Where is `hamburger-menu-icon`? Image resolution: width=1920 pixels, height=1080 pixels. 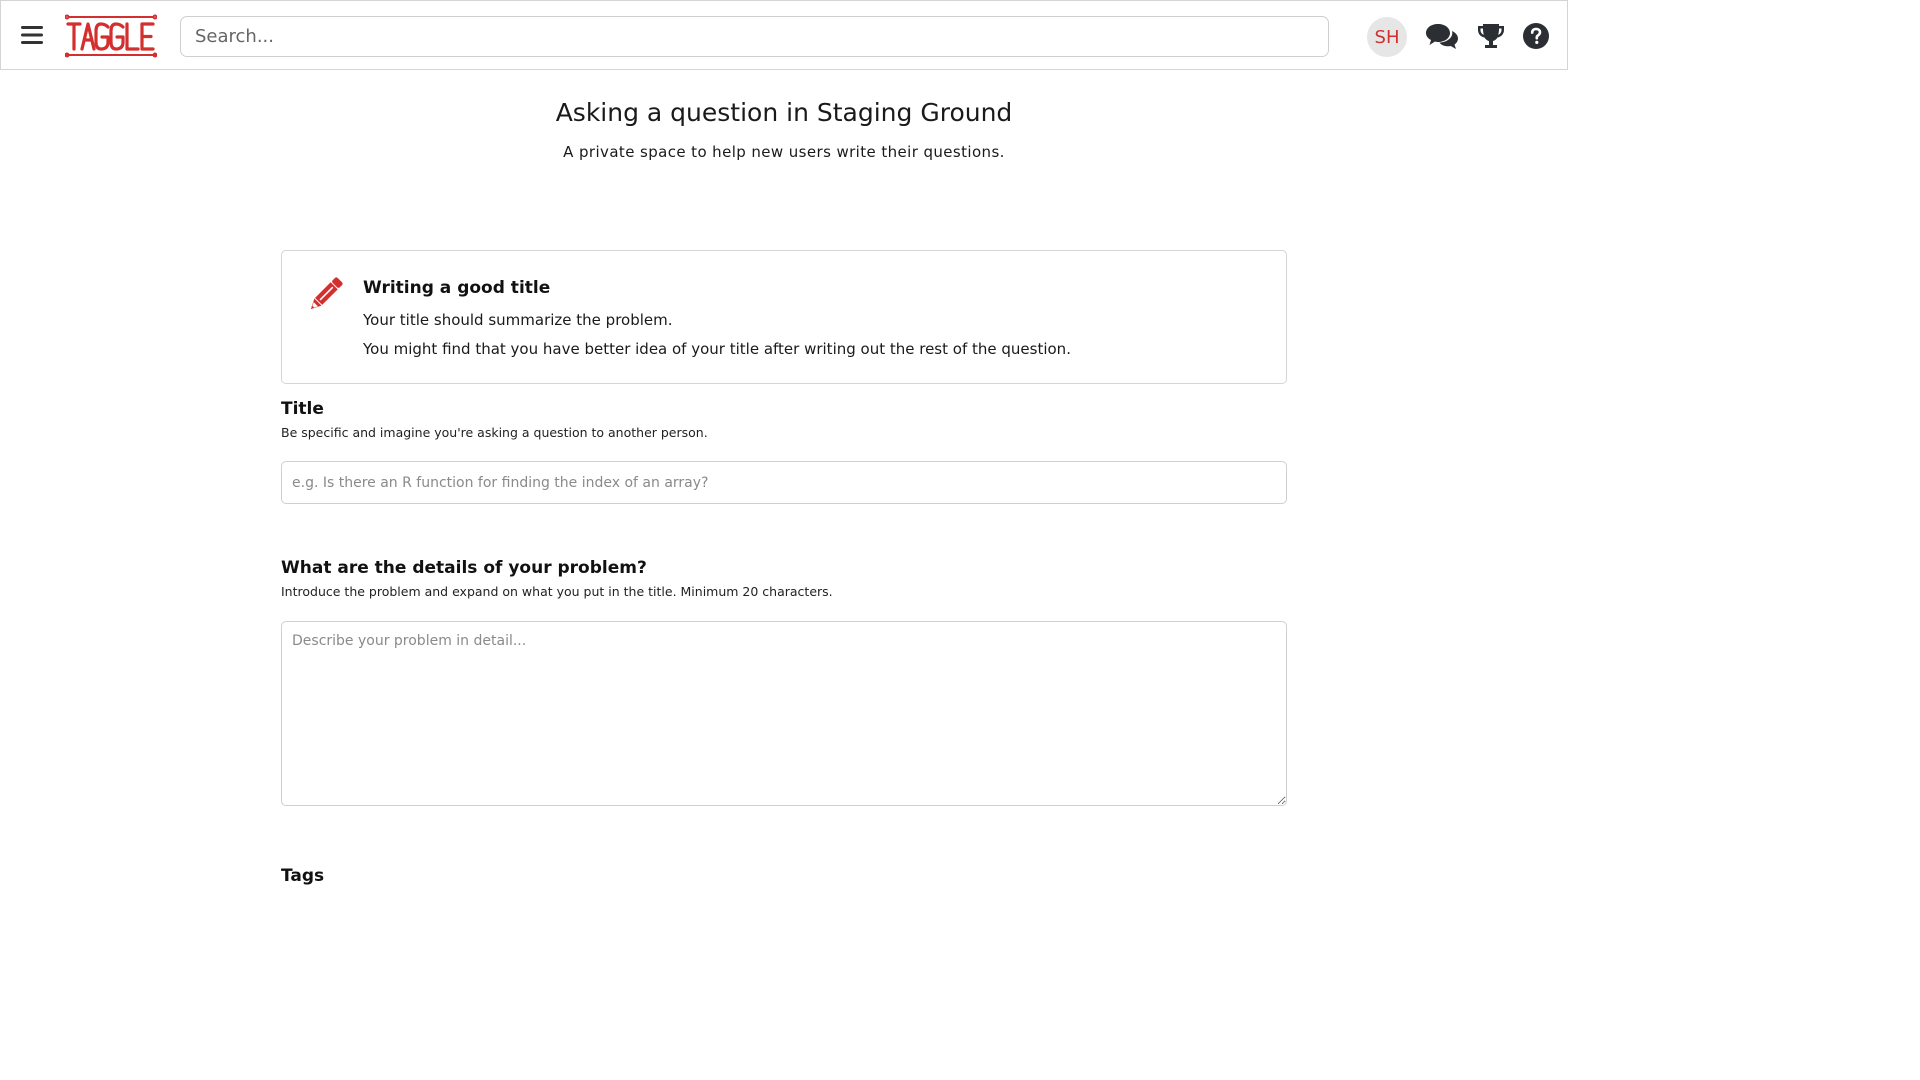 hamburger-menu-icon is located at coordinates (32, 35).